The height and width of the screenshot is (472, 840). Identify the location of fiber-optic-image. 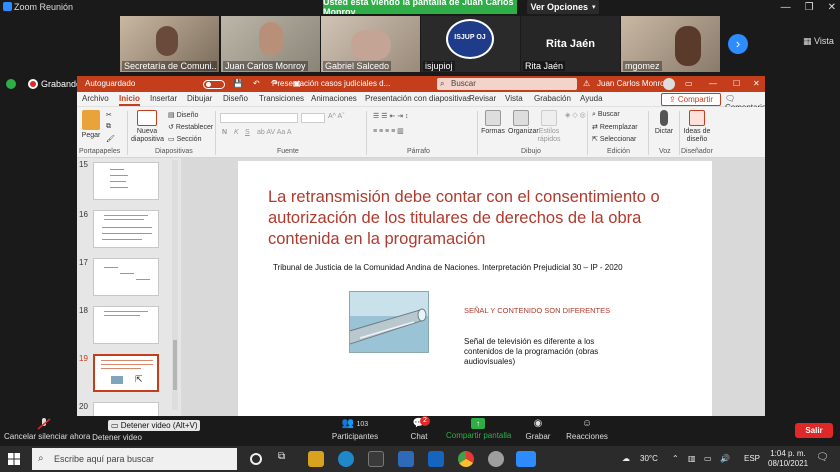
(389, 322).